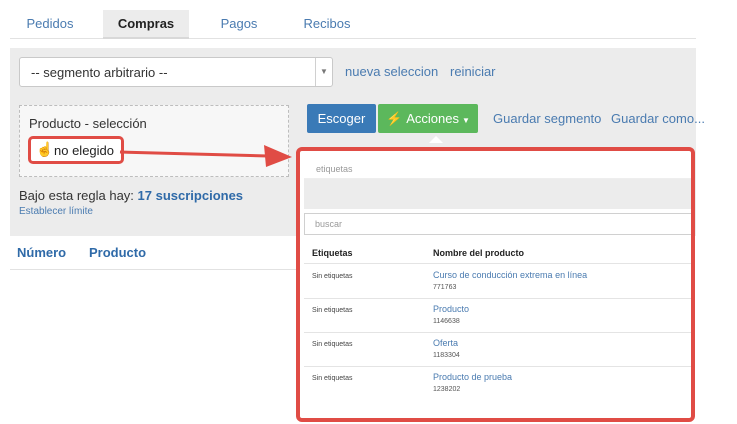  Describe the element at coordinates (447, 389) in the screenshot. I see `product-id: 1238202` at that location.